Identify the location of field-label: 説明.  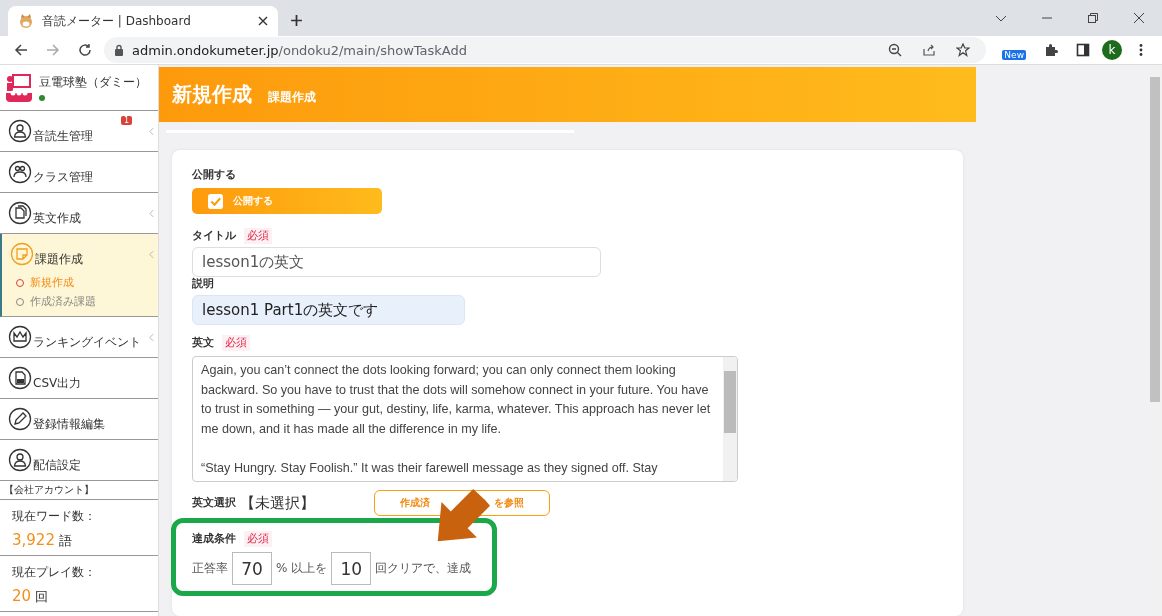
(203, 284).